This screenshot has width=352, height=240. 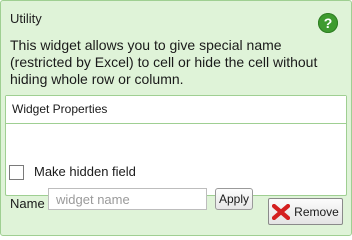 I want to click on help-icon: ?, so click(x=328, y=23).